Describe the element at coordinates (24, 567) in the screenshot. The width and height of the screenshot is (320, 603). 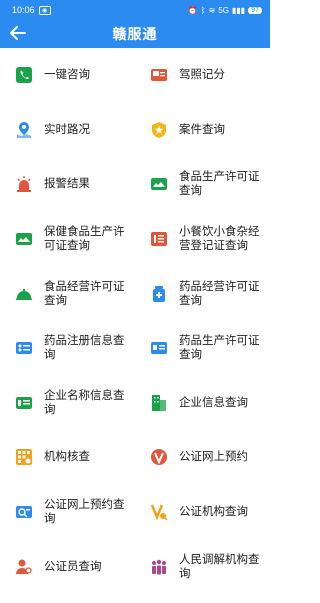
I see `person-search-icon` at that location.